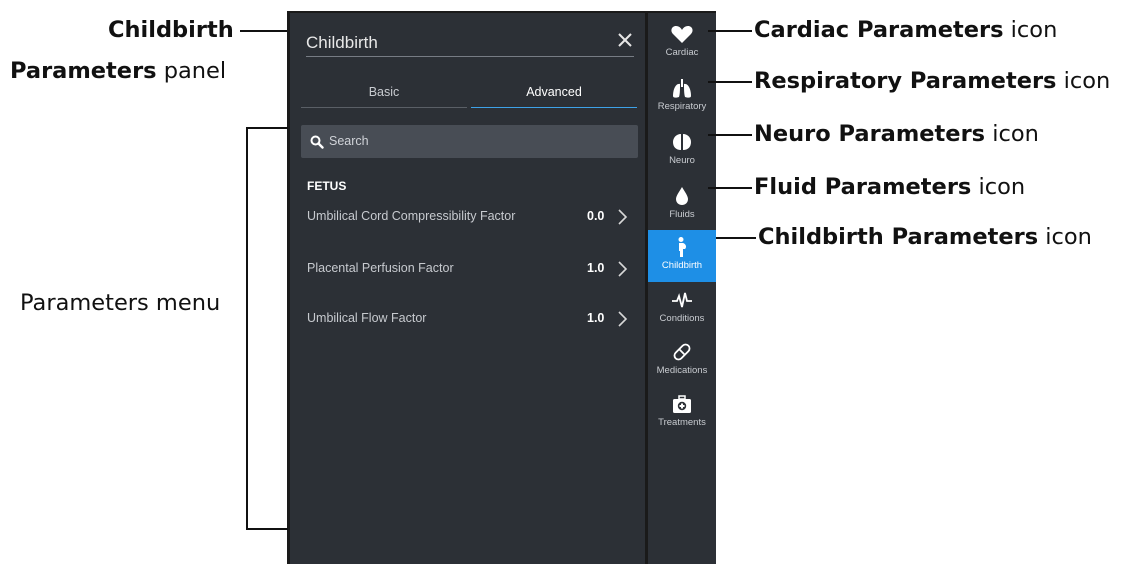 The height and width of the screenshot is (564, 1140). What do you see at coordinates (469, 269) in the screenshot?
I see `parameter-row: Placental Perfusion Factor 1.0` at bounding box center [469, 269].